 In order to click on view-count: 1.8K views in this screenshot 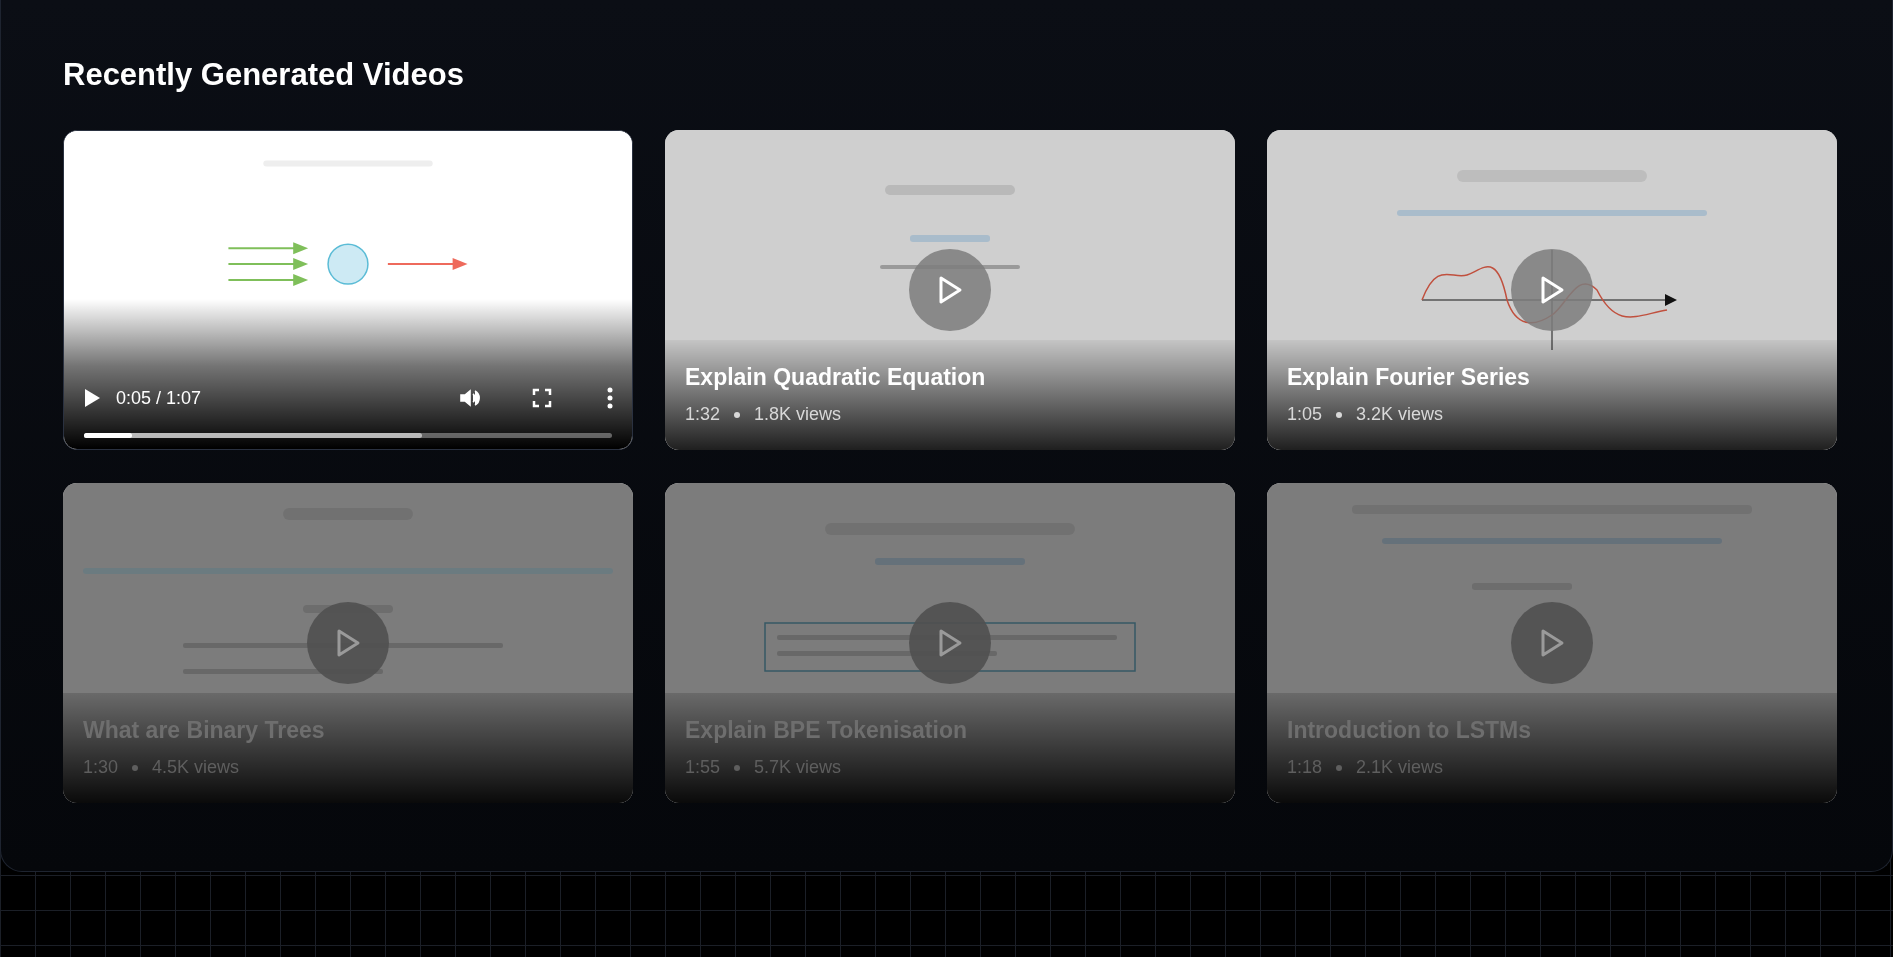, I will do `click(798, 414)`.